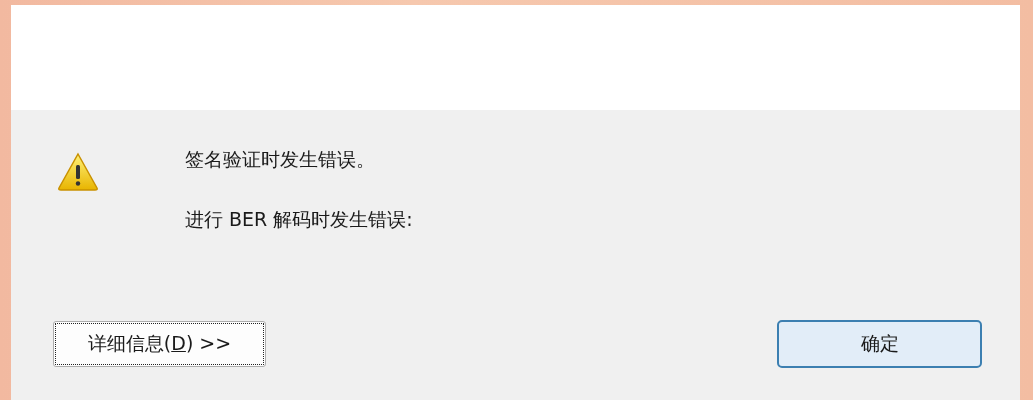  Describe the element at coordinates (280, 159) in the screenshot. I see `message-text: 签名验证时发生错误。` at that location.